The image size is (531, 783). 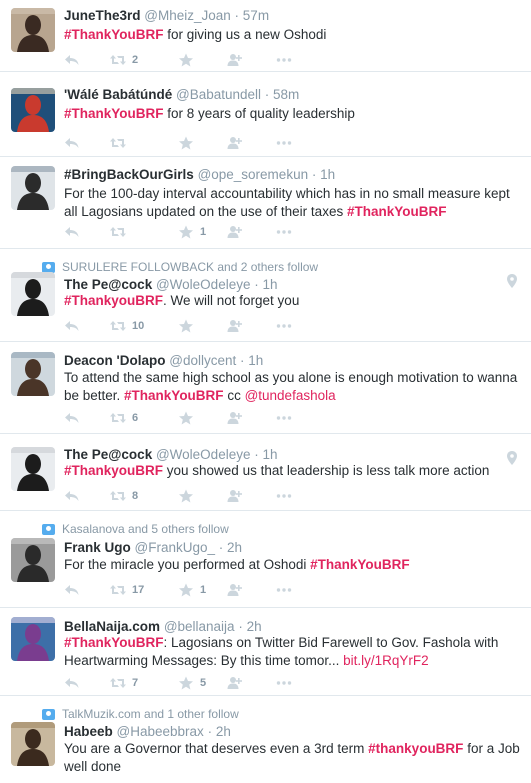 I want to click on retweet-button: 2, so click(x=124, y=60).